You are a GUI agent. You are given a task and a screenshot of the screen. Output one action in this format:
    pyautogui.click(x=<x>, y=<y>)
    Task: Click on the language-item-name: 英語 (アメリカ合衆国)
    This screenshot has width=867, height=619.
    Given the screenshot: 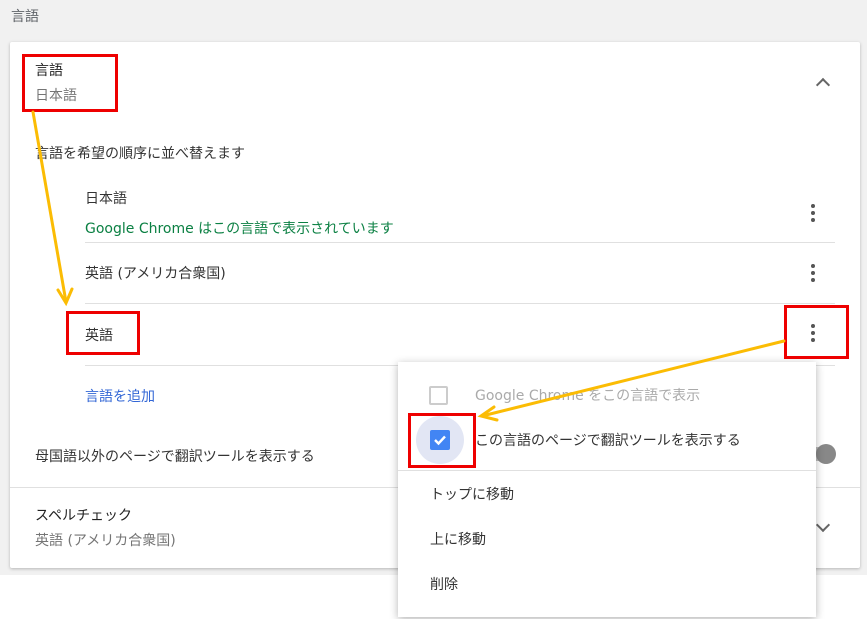 What is the action you would take?
    pyautogui.click(x=155, y=274)
    